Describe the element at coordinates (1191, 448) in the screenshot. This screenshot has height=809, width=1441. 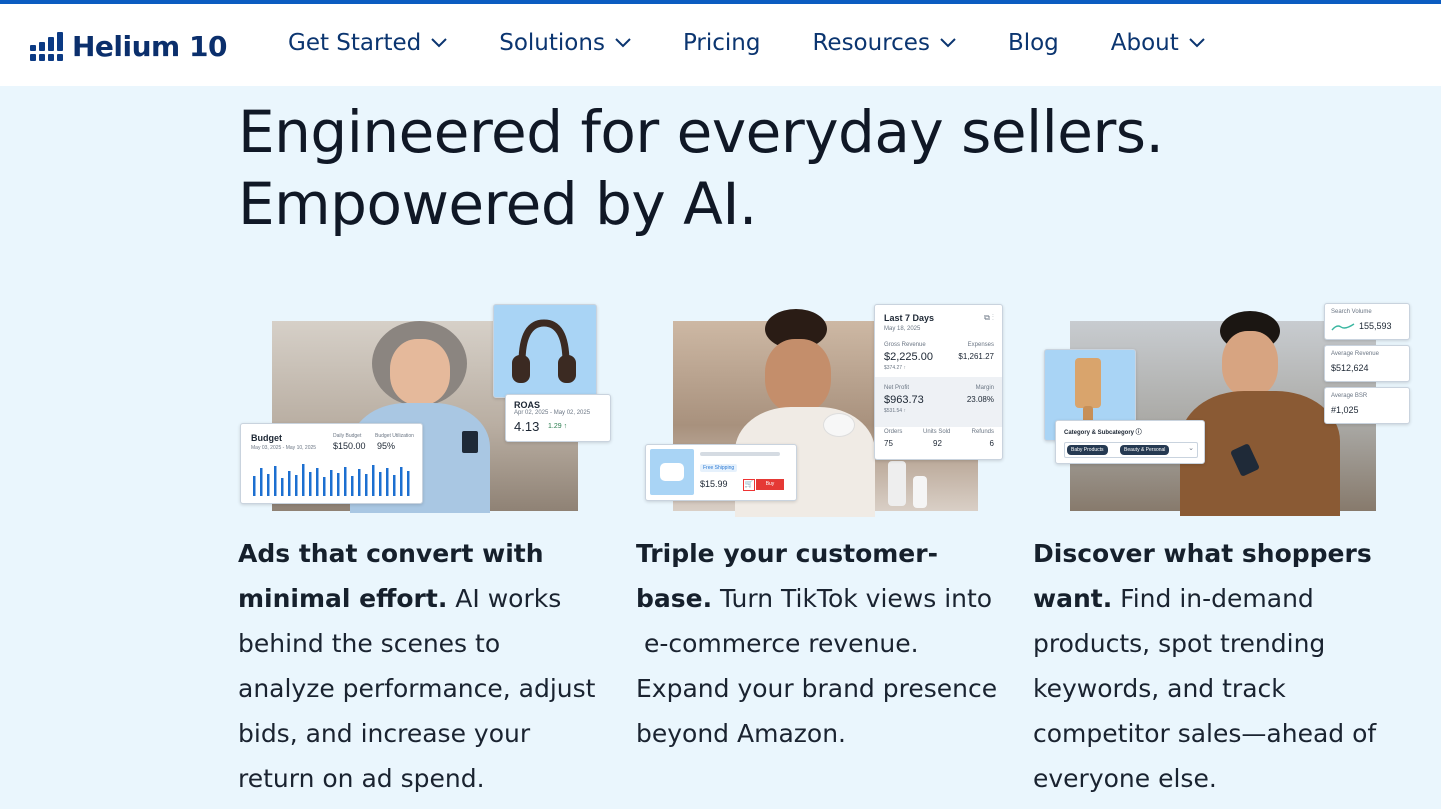
I see `chevron-down-icon: ⌄` at that location.